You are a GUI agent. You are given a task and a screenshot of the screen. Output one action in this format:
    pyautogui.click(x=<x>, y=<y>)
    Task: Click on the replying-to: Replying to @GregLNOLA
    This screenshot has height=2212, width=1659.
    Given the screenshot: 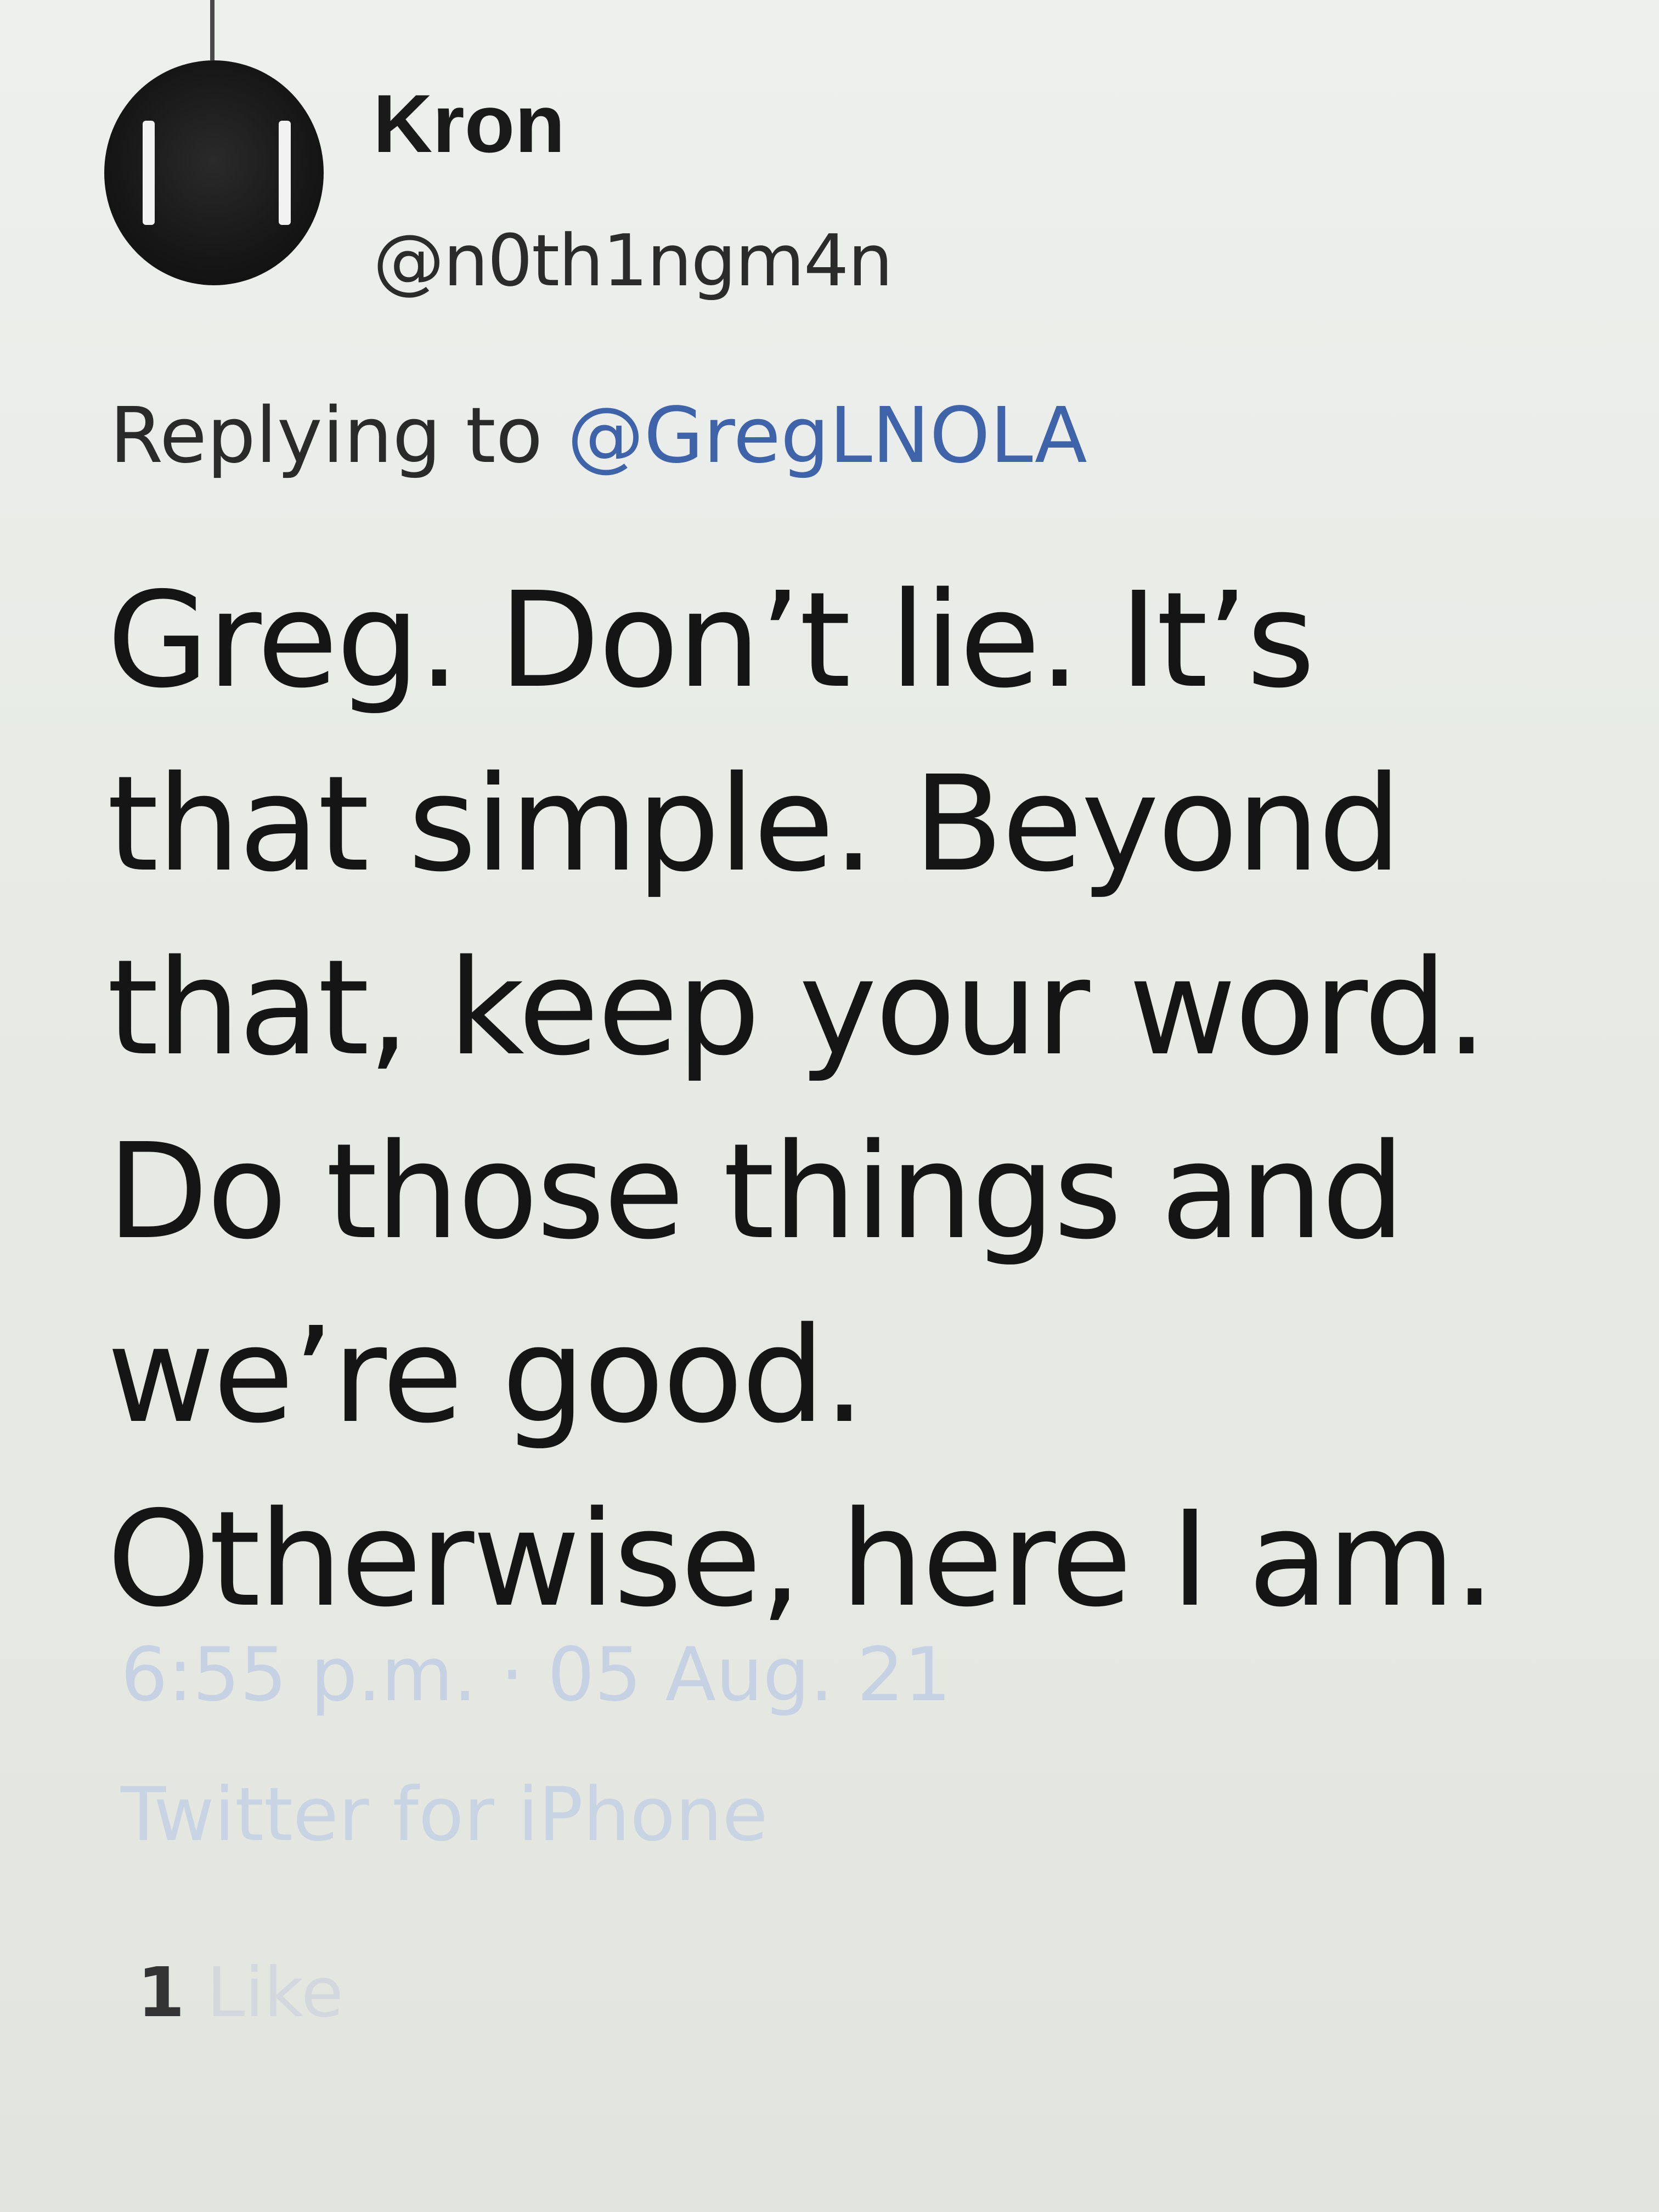 What is the action you would take?
    pyautogui.click(x=598, y=436)
    